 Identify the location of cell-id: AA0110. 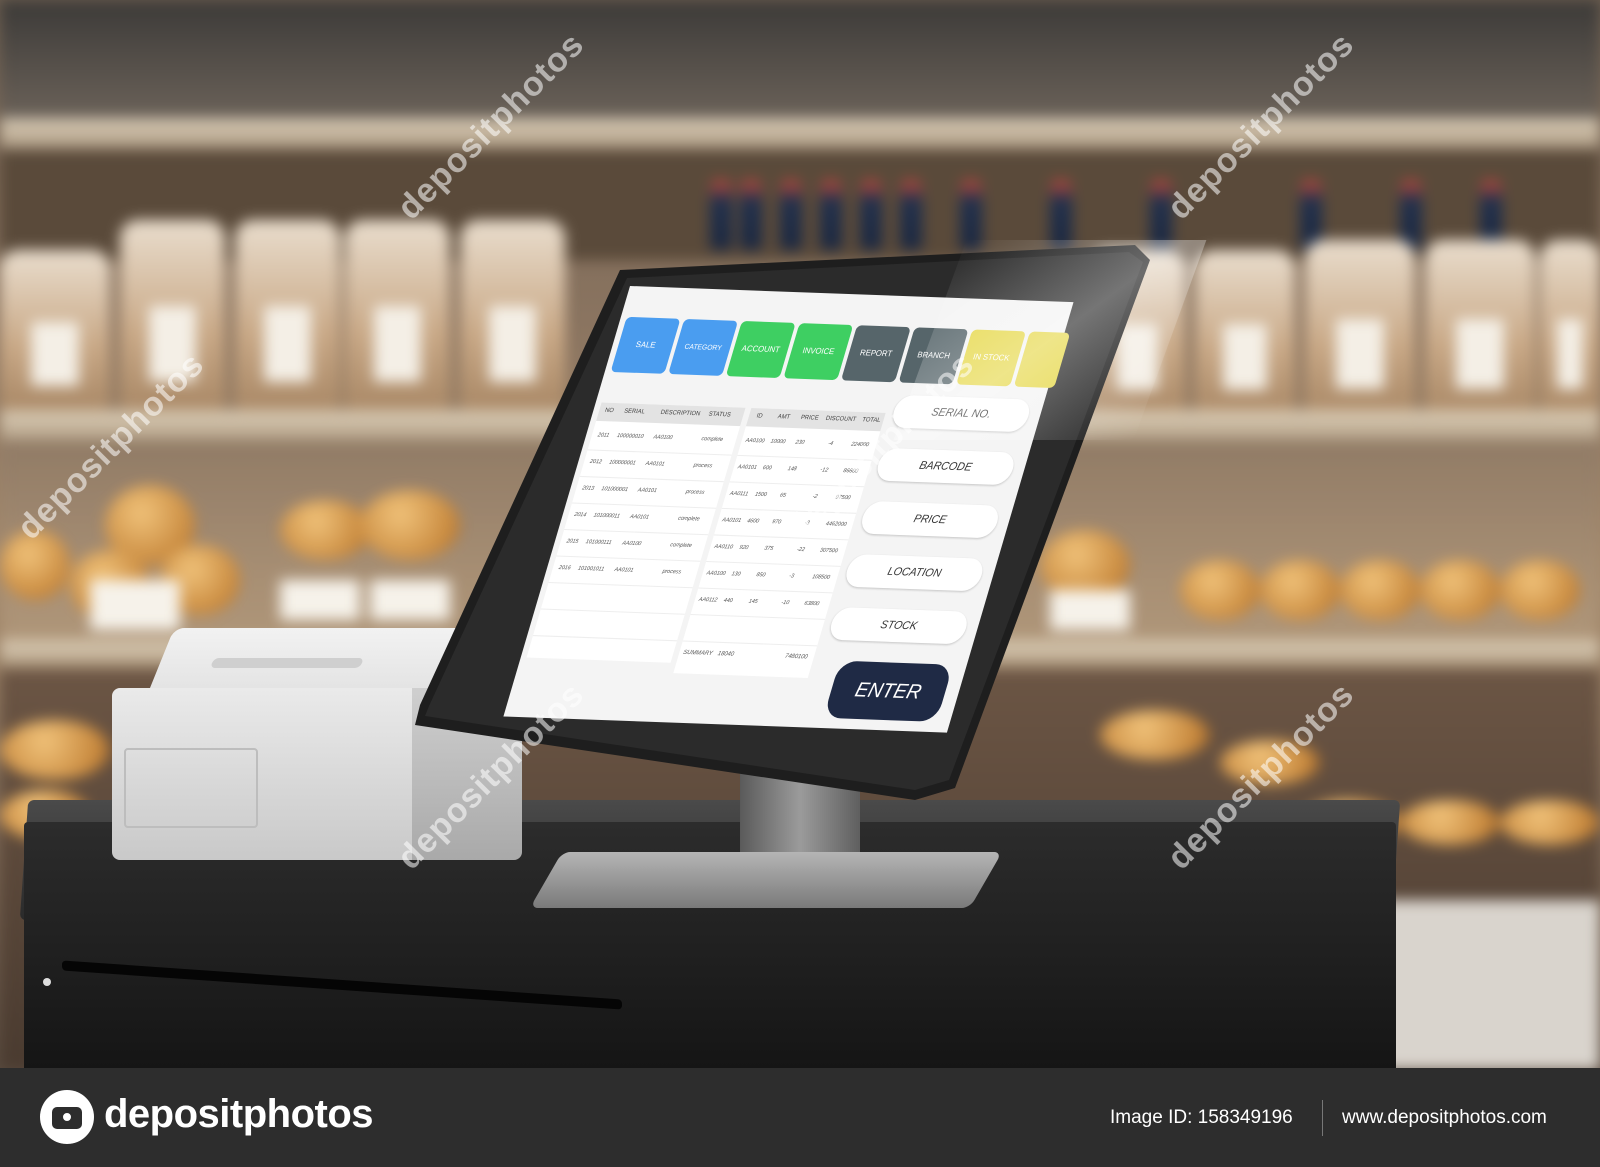
(723, 547).